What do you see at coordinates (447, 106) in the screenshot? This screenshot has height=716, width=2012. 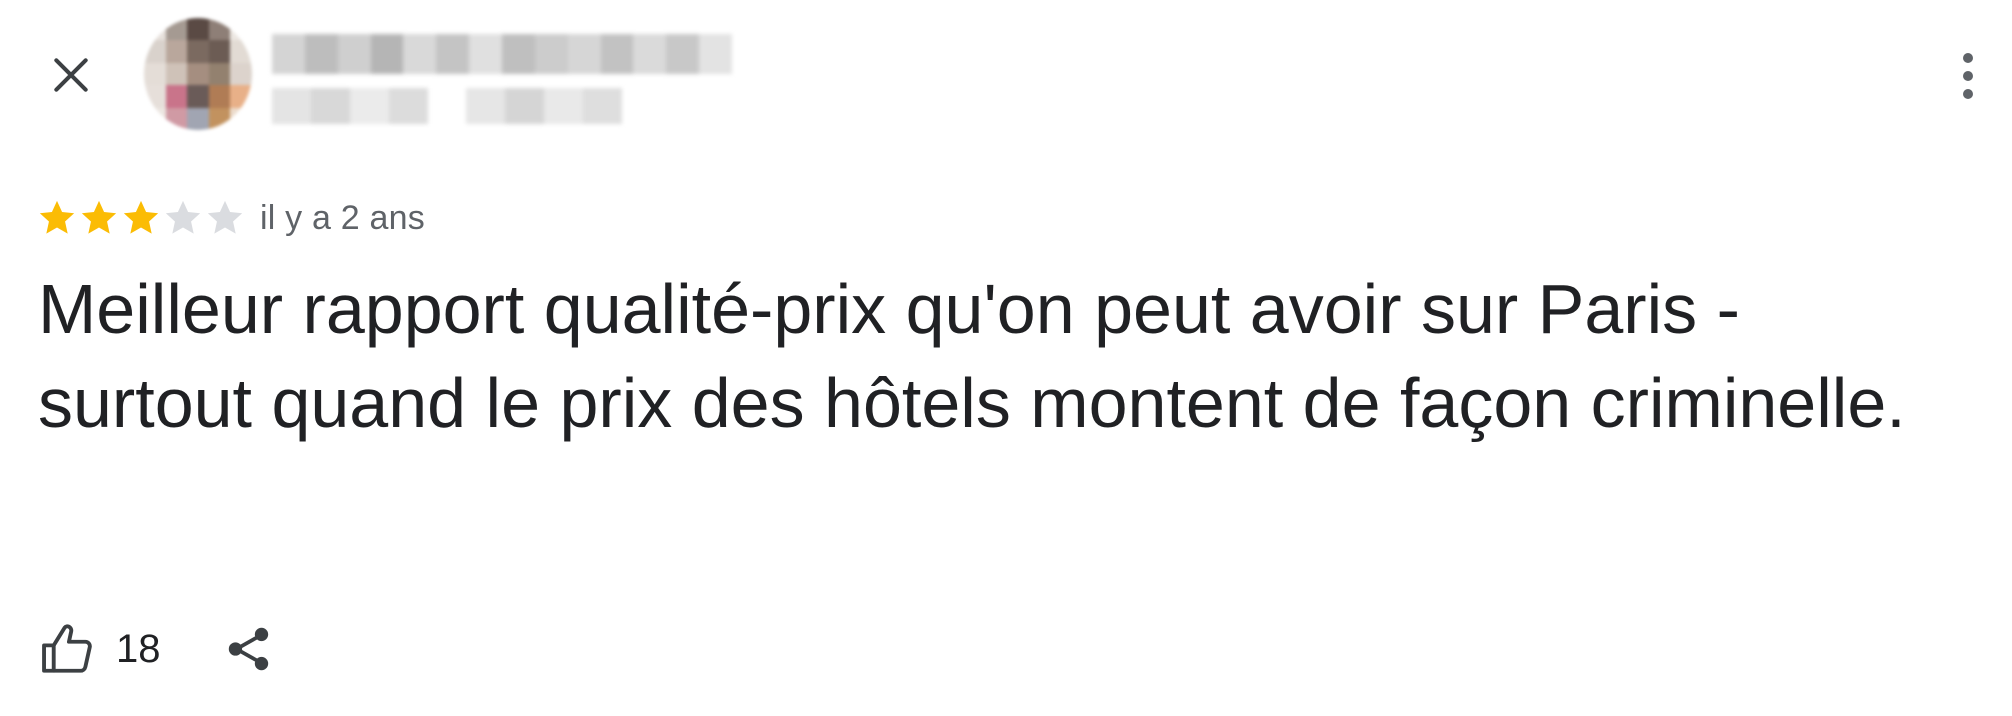 I see `reviewer-meta-redacted` at bounding box center [447, 106].